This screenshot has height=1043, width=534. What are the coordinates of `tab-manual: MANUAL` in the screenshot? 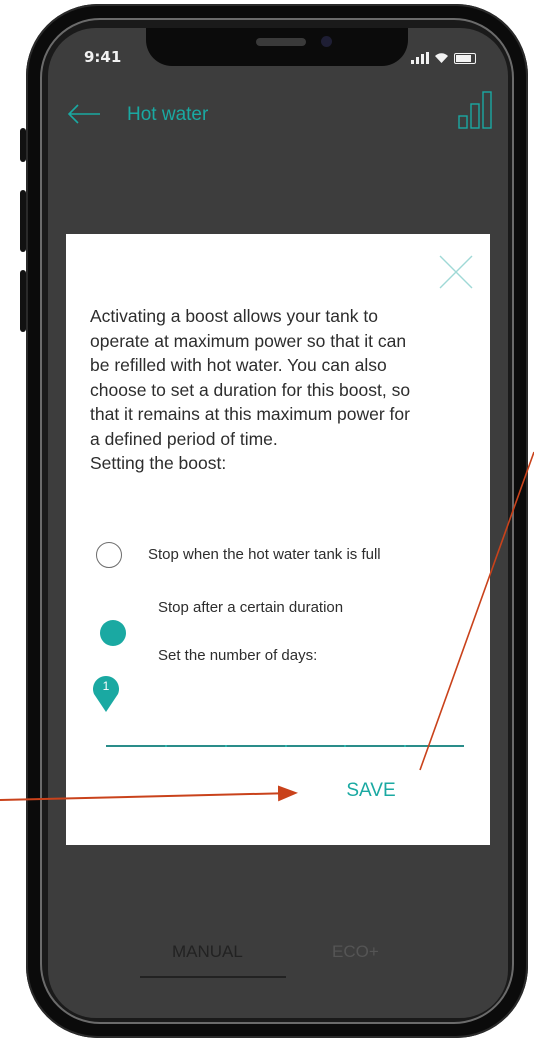 It's located at (207, 952).